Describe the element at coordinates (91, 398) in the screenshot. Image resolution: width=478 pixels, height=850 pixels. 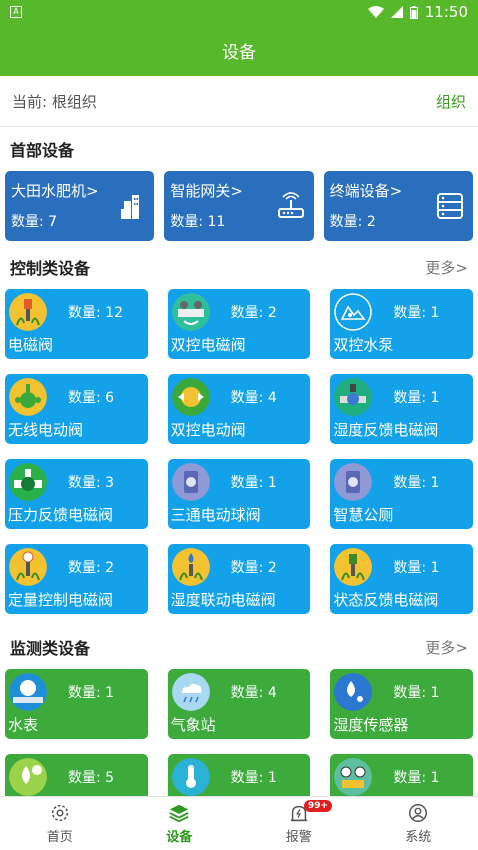
I see `device-count: 数量: 6` at that location.